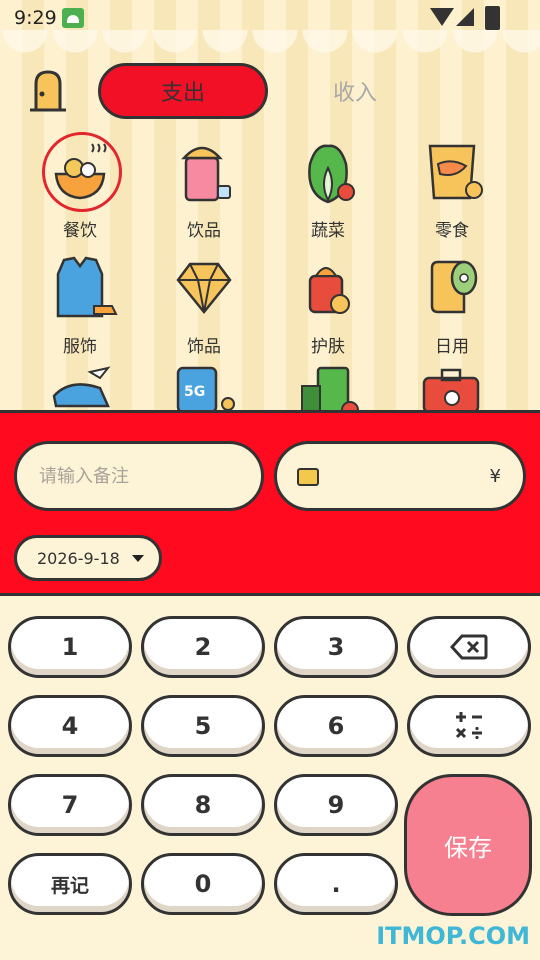  Describe the element at coordinates (308, 477) in the screenshot. I see `upload-image-icon` at that location.